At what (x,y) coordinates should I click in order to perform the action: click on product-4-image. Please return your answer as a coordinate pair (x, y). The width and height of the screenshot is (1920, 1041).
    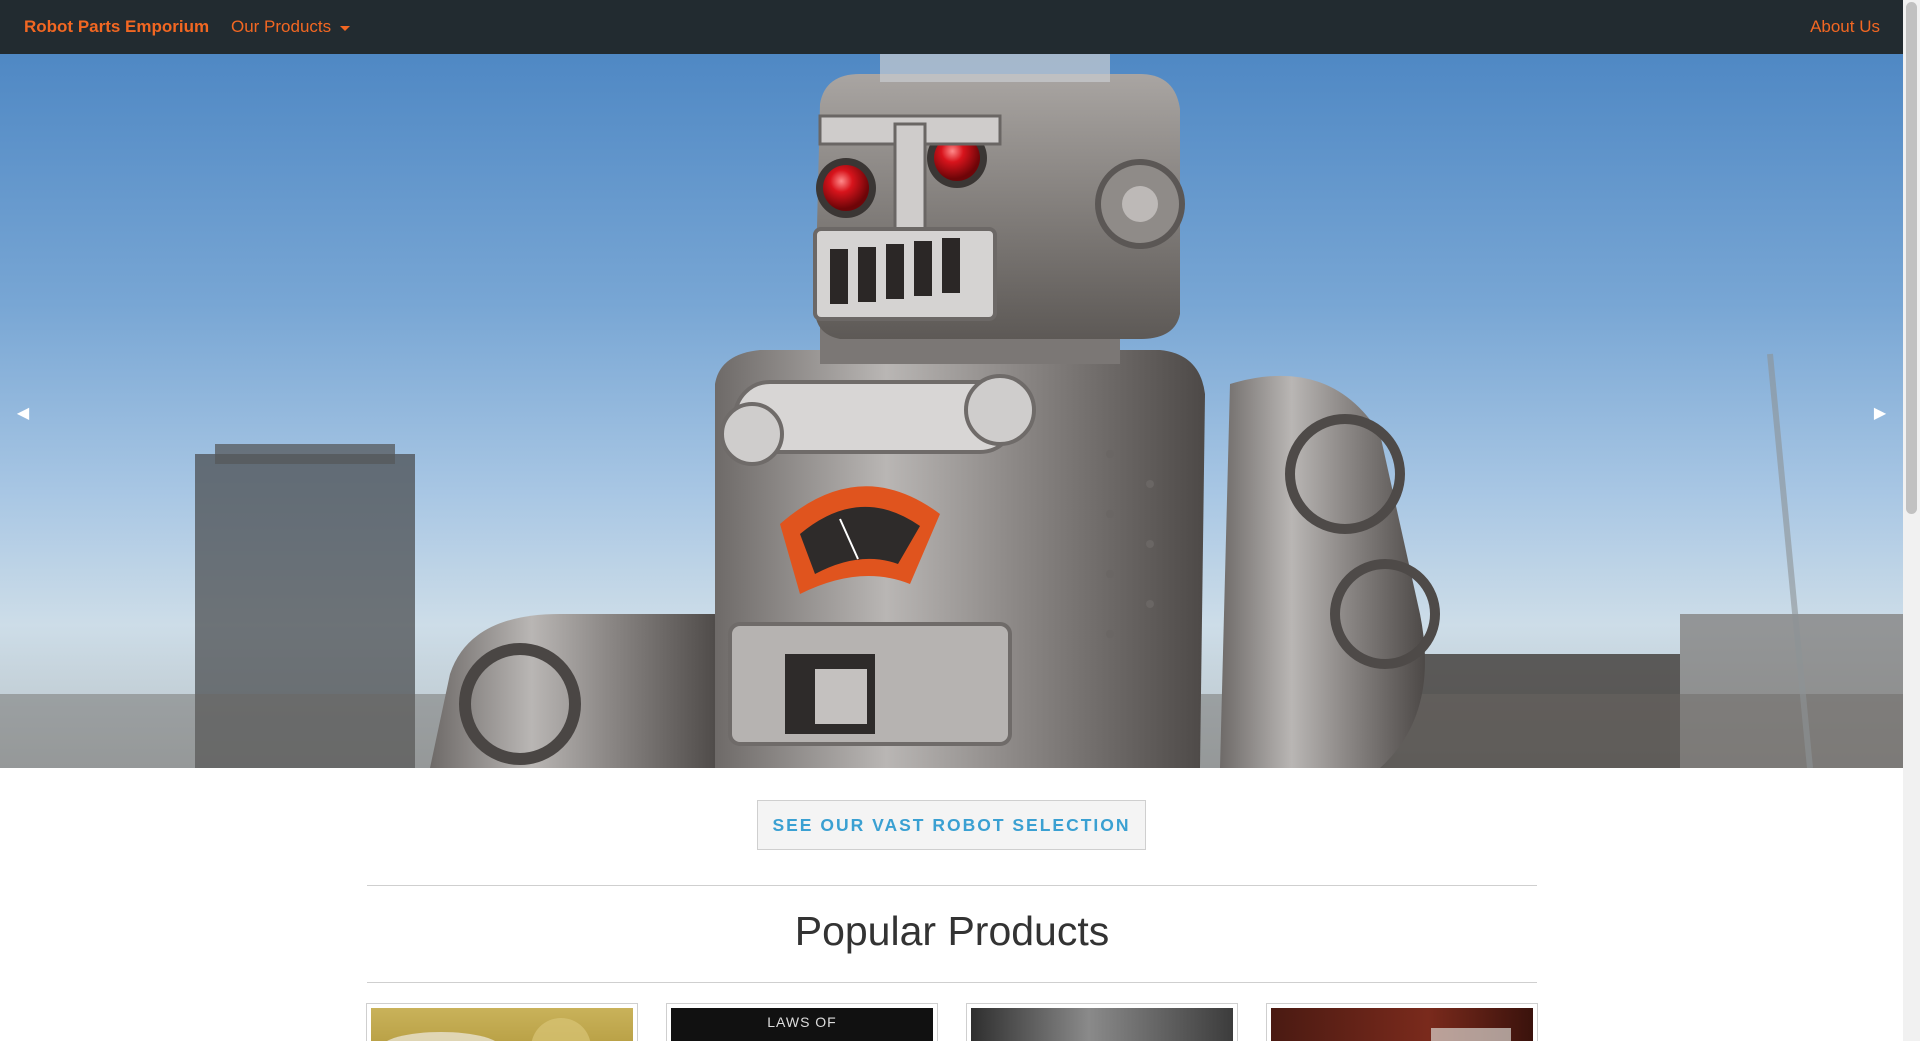
    Looking at the image, I should click on (1471, 1034).